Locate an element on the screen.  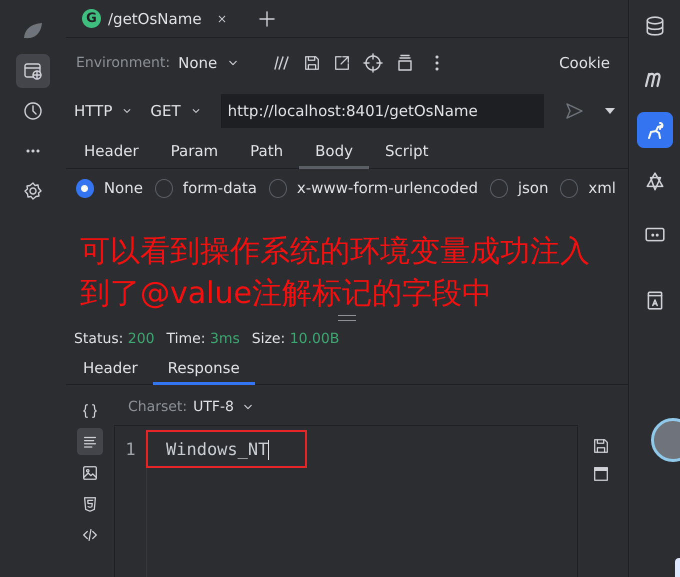
text-lines-icon is located at coordinates (90, 441).